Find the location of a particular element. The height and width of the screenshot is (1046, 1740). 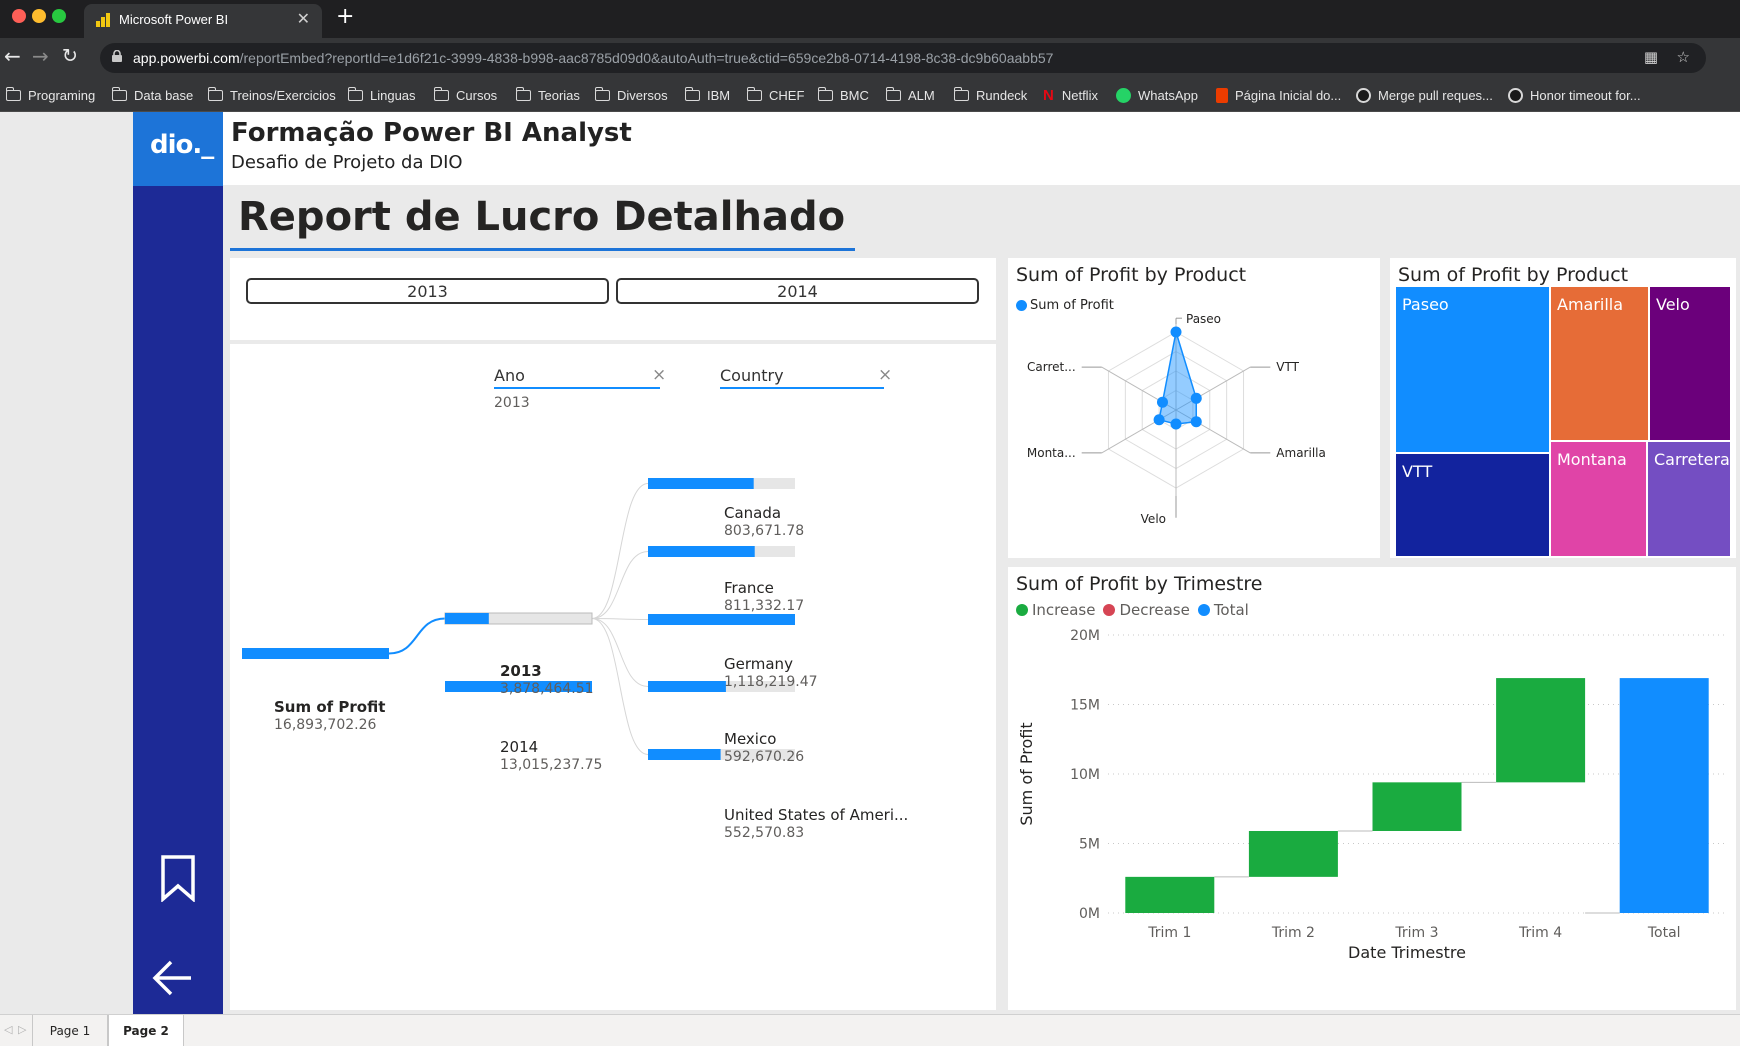

wf-y-axis-title: Sum of Profit is located at coordinates (1026, 773).